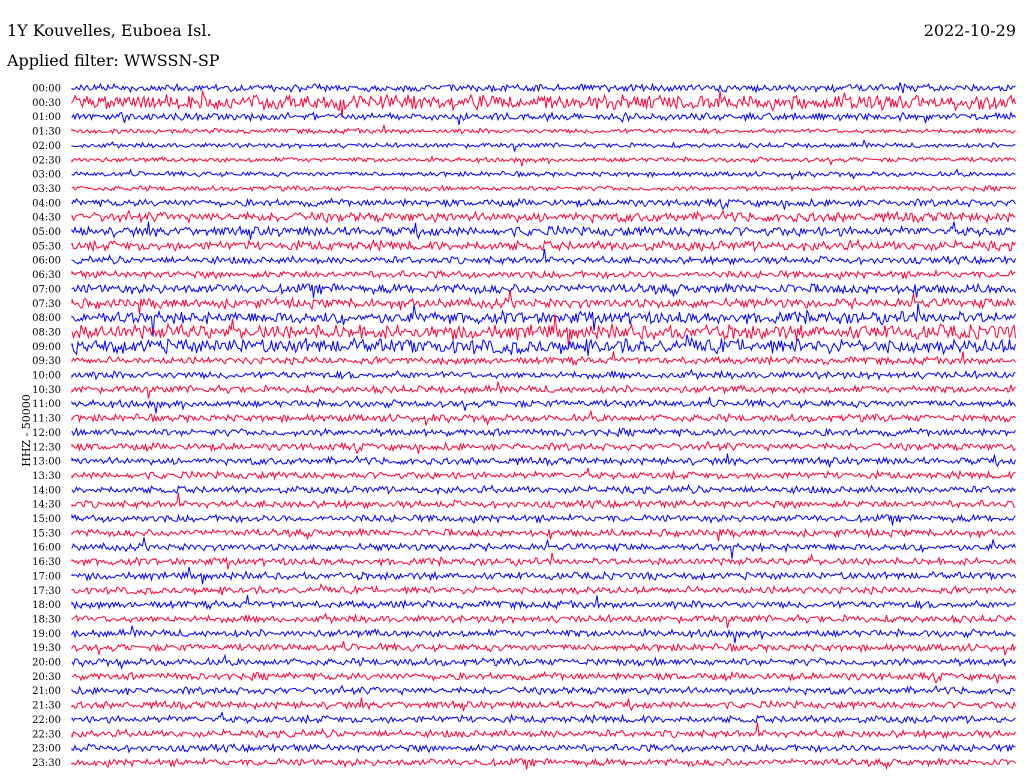  What do you see at coordinates (46, 146) in the screenshot?
I see `row-time-label: 02:00` at bounding box center [46, 146].